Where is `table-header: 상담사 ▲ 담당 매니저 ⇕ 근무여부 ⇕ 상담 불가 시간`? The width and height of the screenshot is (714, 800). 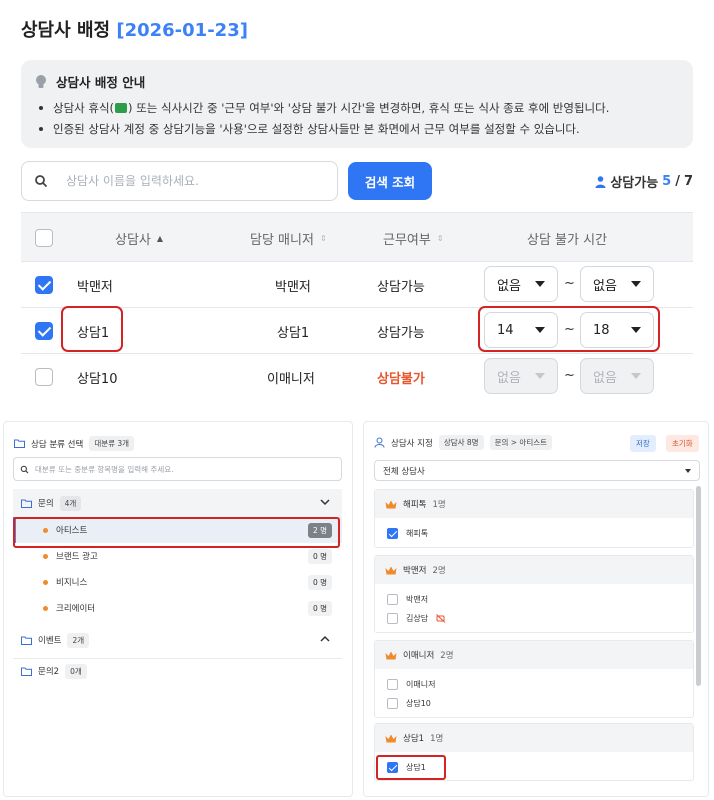
table-header: 상담사 ▲ 담당 매니저 ⇕ 근무여부 ⇕ 상담 불가 시간 is located at coordinates (357, 237).